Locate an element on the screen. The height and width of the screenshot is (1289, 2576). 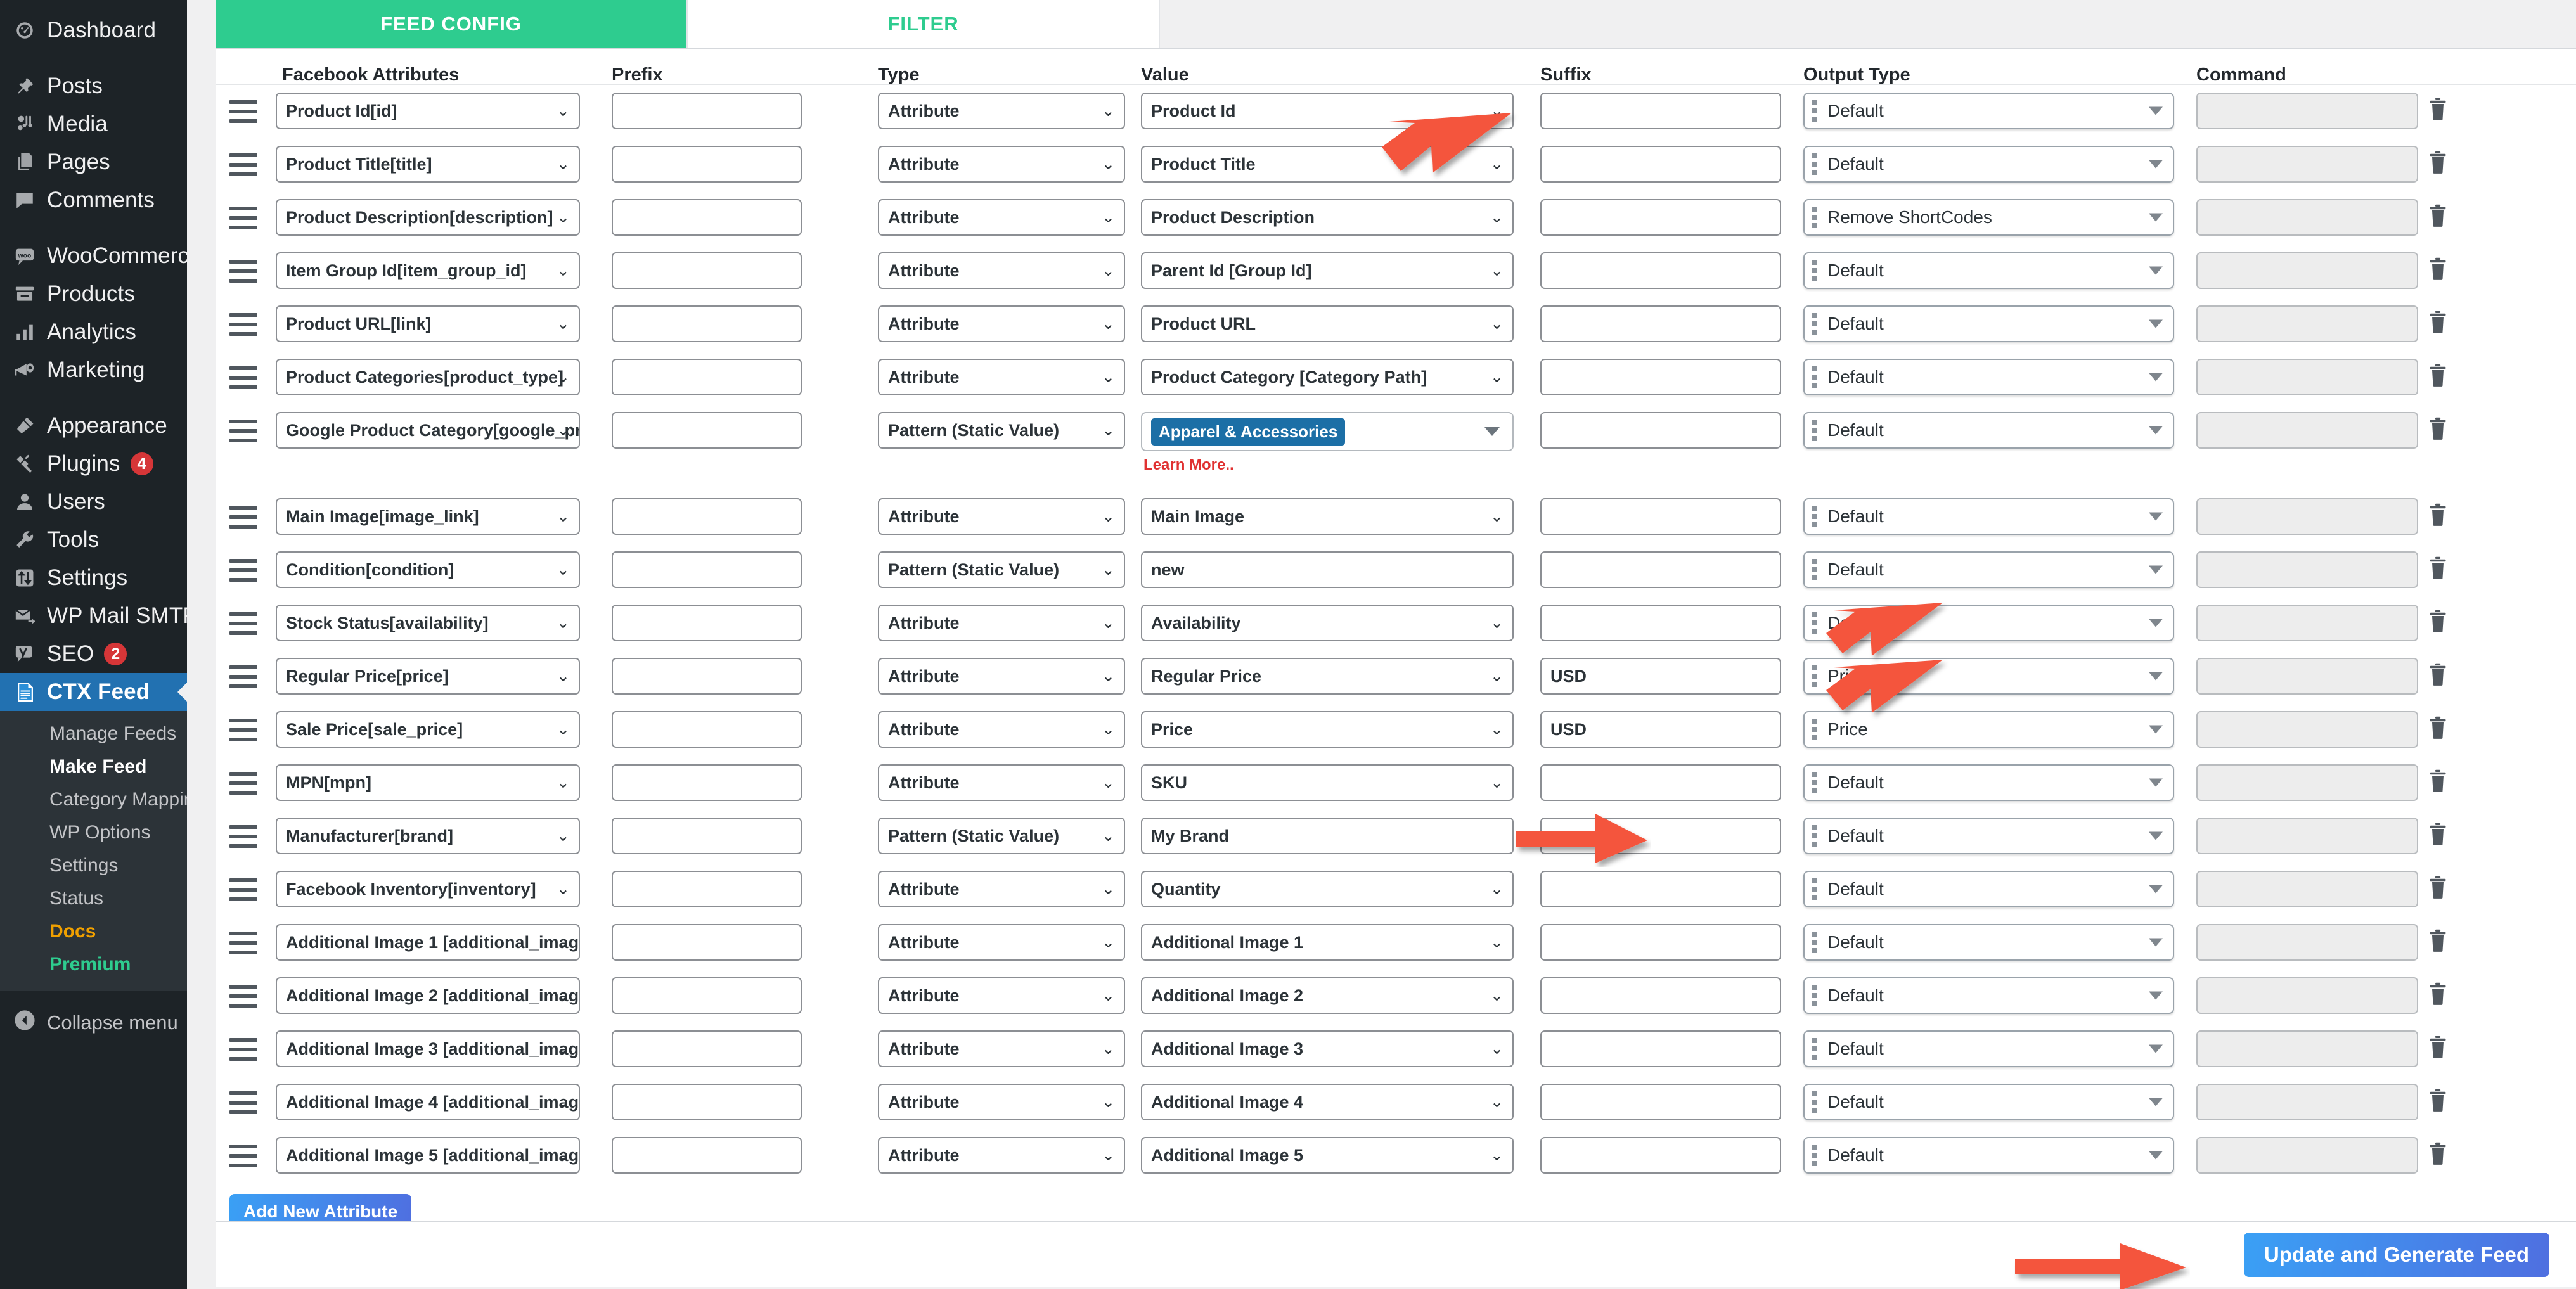
value-select: Product Category [Category Path] ⌄ is located at coordinates (1327, 377).